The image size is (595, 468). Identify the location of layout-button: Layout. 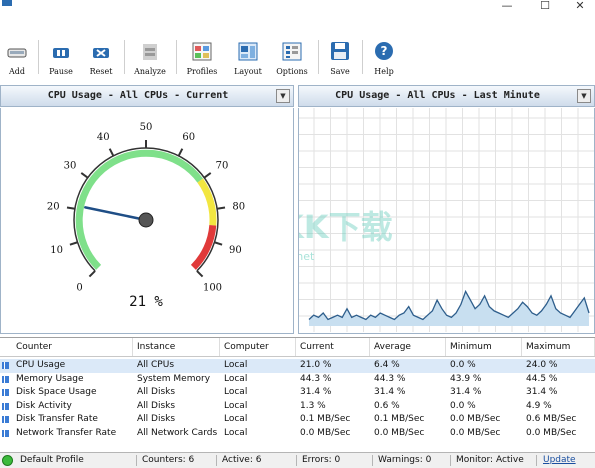
(248, 58).